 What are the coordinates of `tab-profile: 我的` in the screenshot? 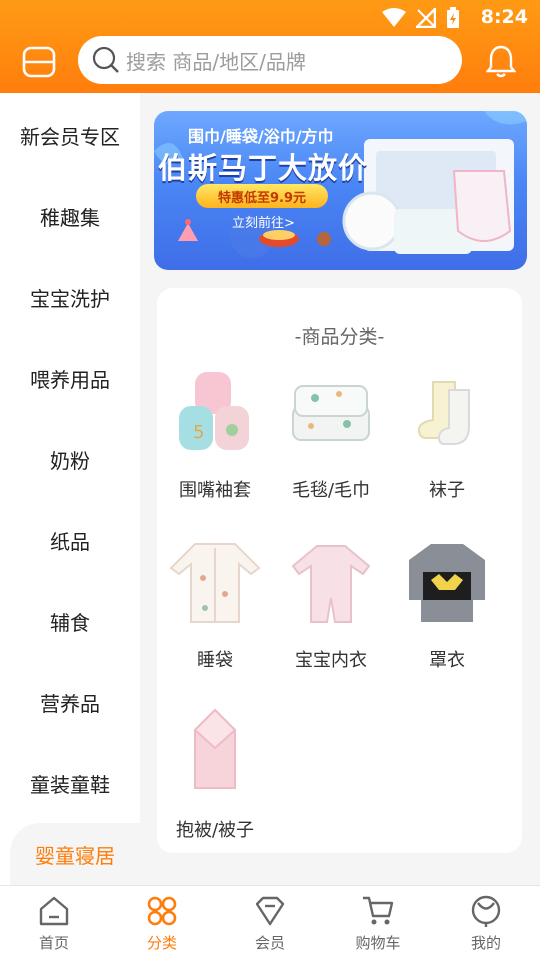 It's located at (486, 923).